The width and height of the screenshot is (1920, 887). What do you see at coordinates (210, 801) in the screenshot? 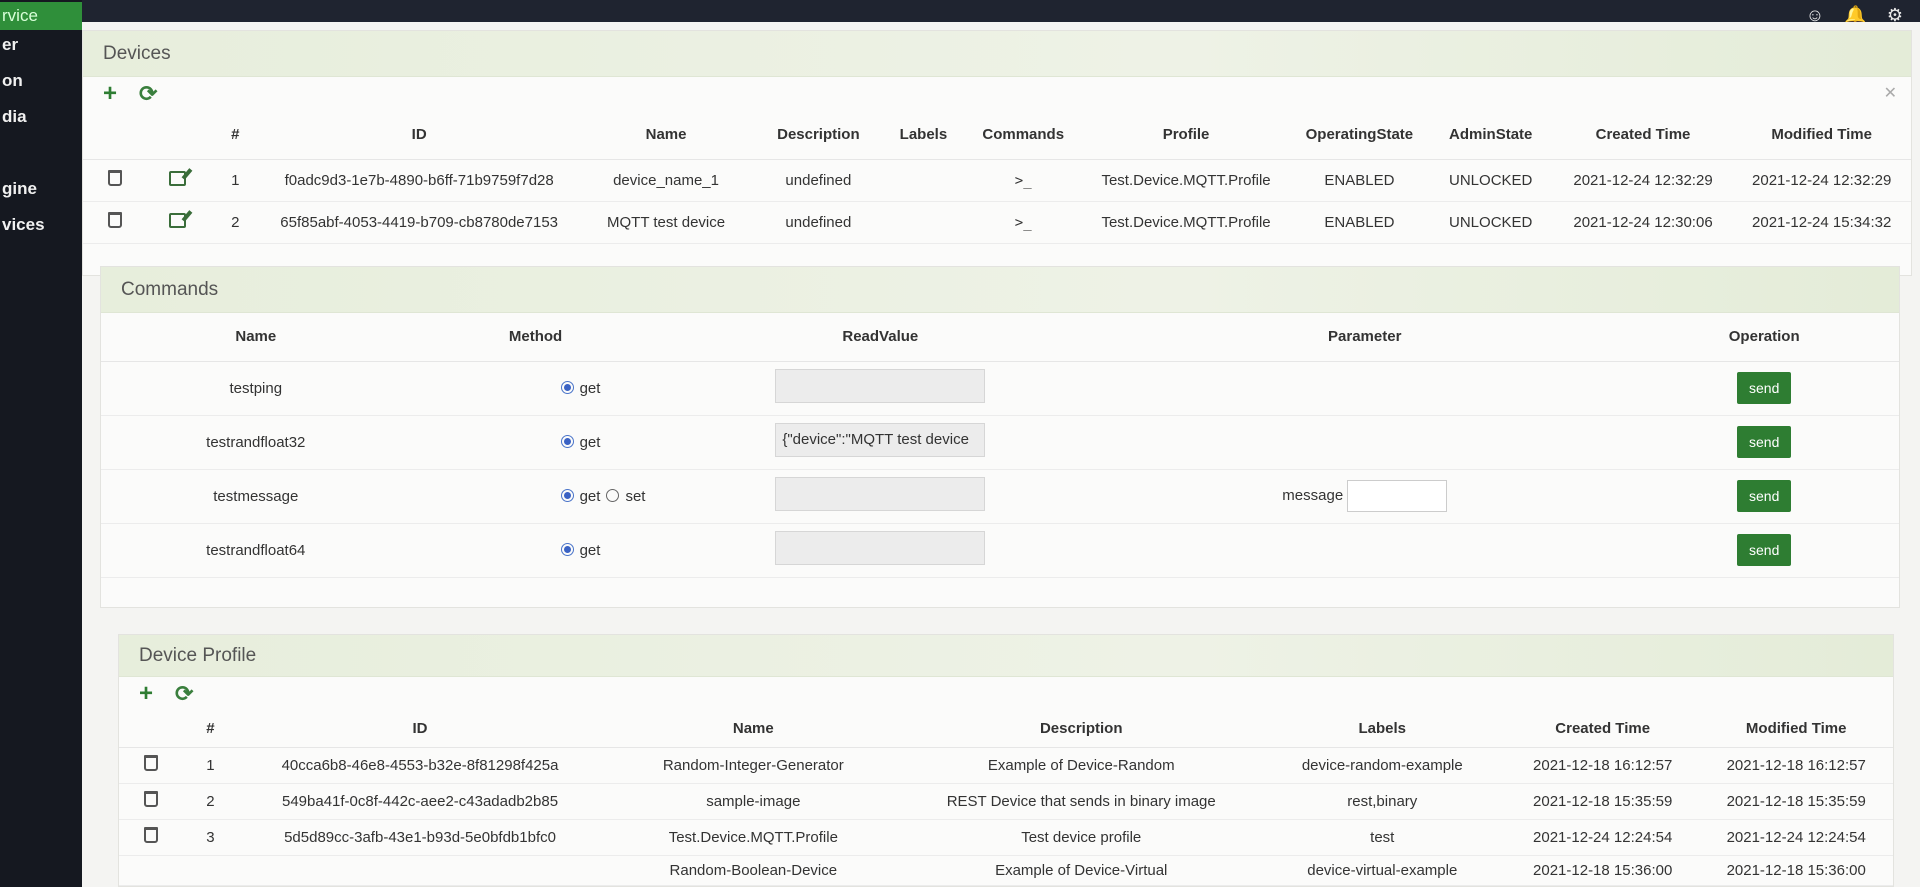
I see `profile-num: 2` at bounding box center [210, 801].